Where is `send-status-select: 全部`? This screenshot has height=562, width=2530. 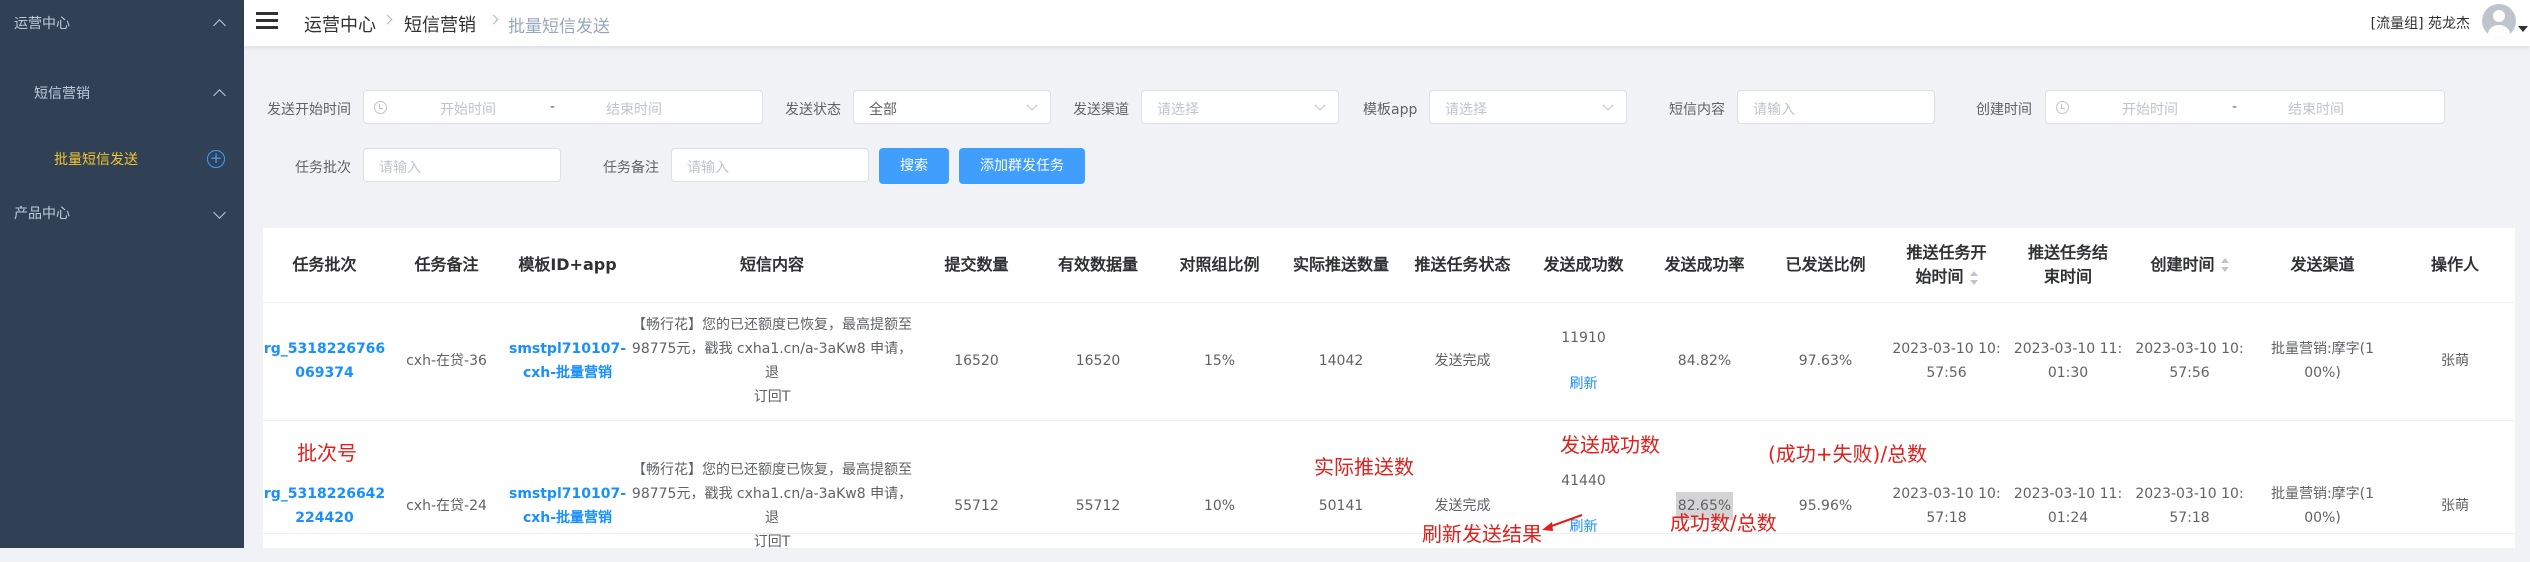 send-status-select: 全部 is located at coordinates (952, 107).